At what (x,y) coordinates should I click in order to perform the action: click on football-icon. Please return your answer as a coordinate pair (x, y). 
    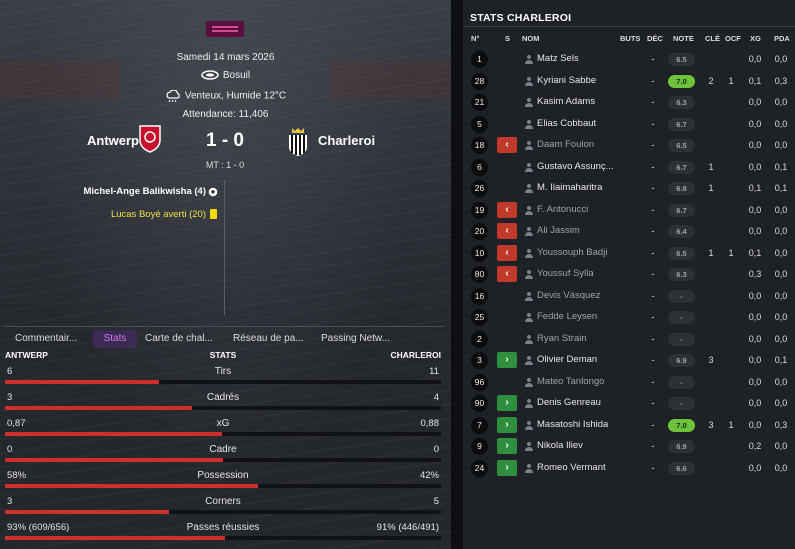
    Looking at the image, I should click on (213, 192).